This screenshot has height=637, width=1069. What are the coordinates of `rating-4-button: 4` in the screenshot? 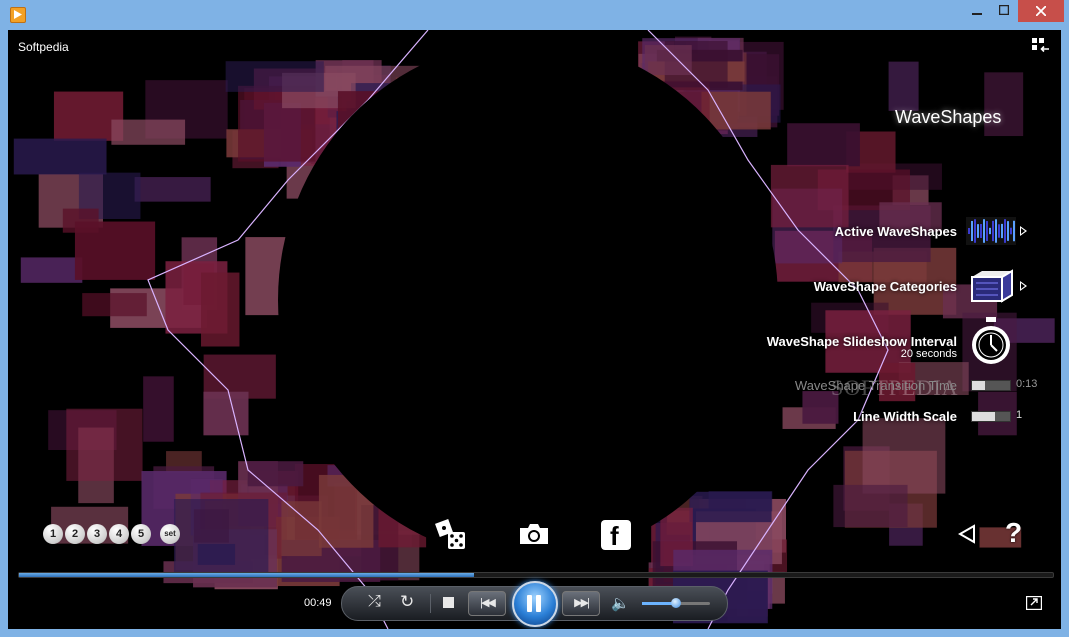 It's located at (119, 534).